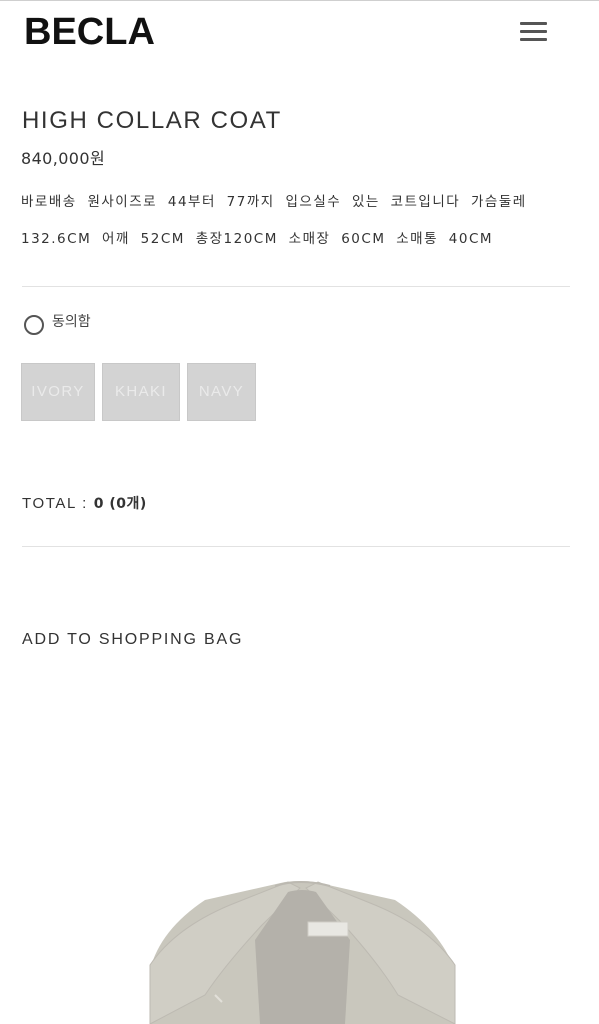 This screenshot has height=1024, width=599. Describe the element at coordinates (89, 32) in the screenshot. I see `brand-logo: BECLA` at that location.